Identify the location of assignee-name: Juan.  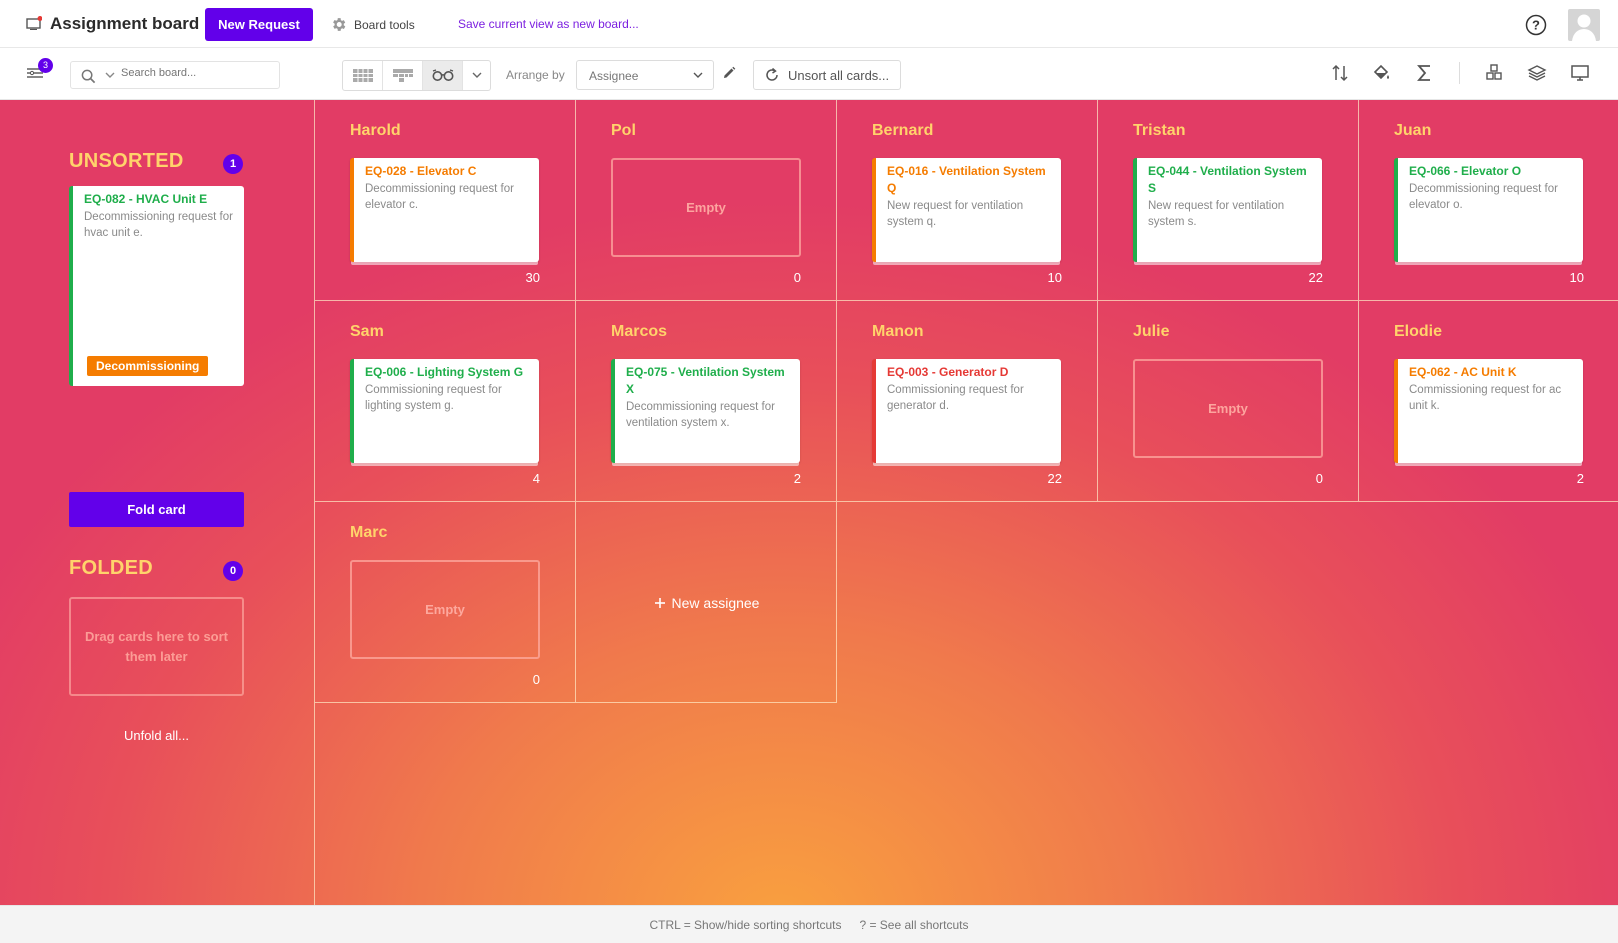
(1412, 131).